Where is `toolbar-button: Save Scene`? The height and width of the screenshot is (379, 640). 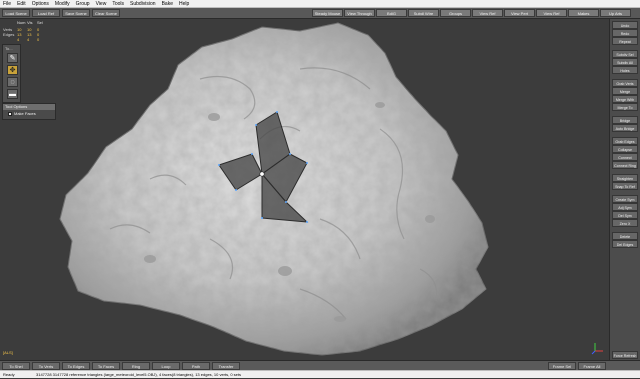
toolbar-button: Save Scene is located at coordinates (76, 13).